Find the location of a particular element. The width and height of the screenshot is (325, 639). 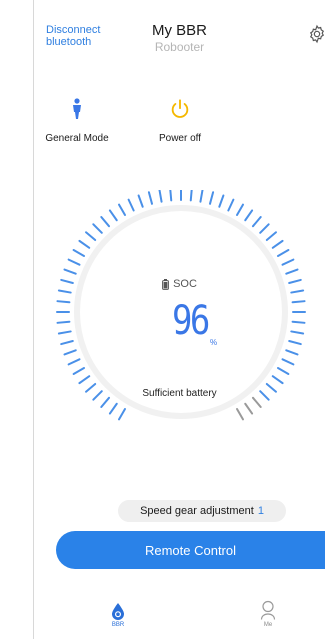

tab-me: Me is located at coordinates (268, 612).